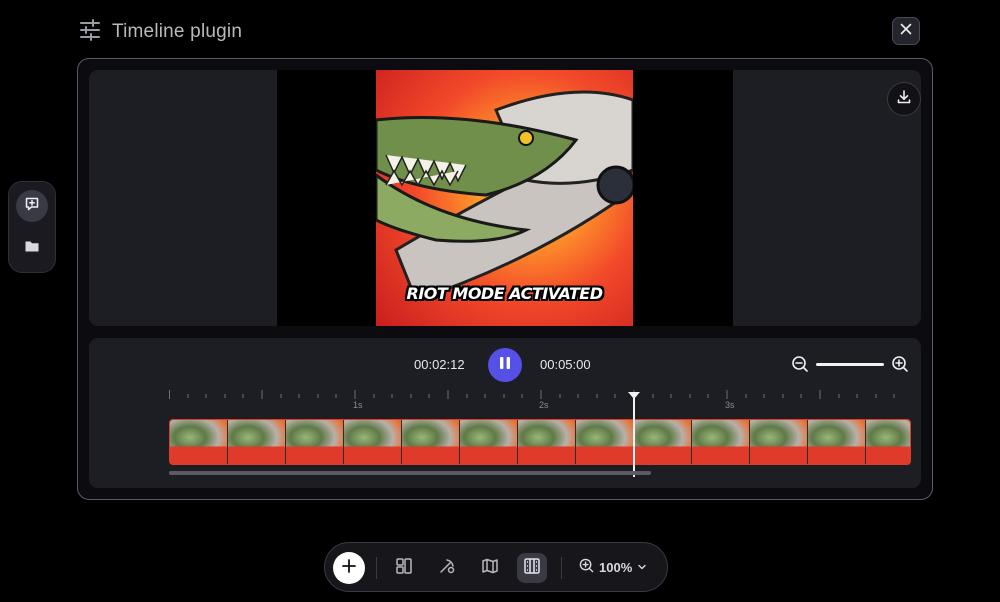 Image resolution: width=1000 pixels, height=602 pixels. I want to click on video-frame: RIOT MODE ACTIVATED, so click(504, 198).